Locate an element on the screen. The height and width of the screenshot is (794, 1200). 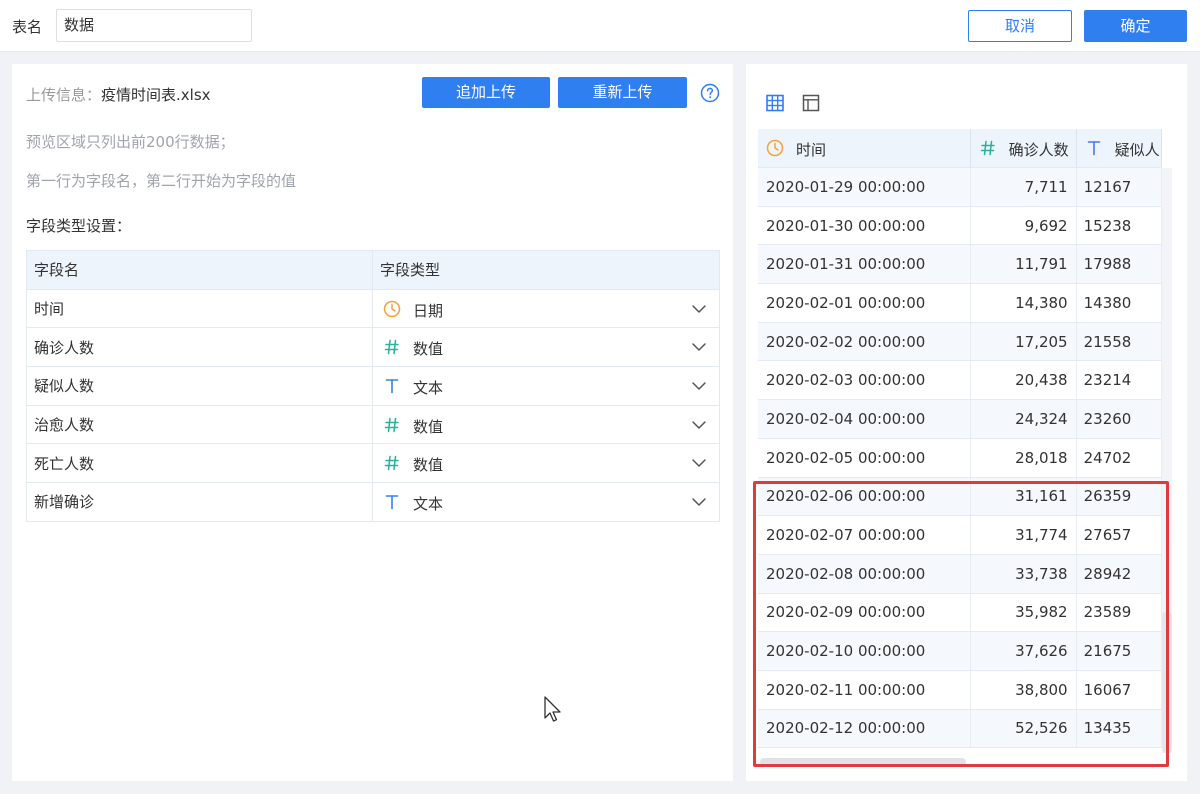
preview-cell: 14,380 is located at coordinates (1023, 303).